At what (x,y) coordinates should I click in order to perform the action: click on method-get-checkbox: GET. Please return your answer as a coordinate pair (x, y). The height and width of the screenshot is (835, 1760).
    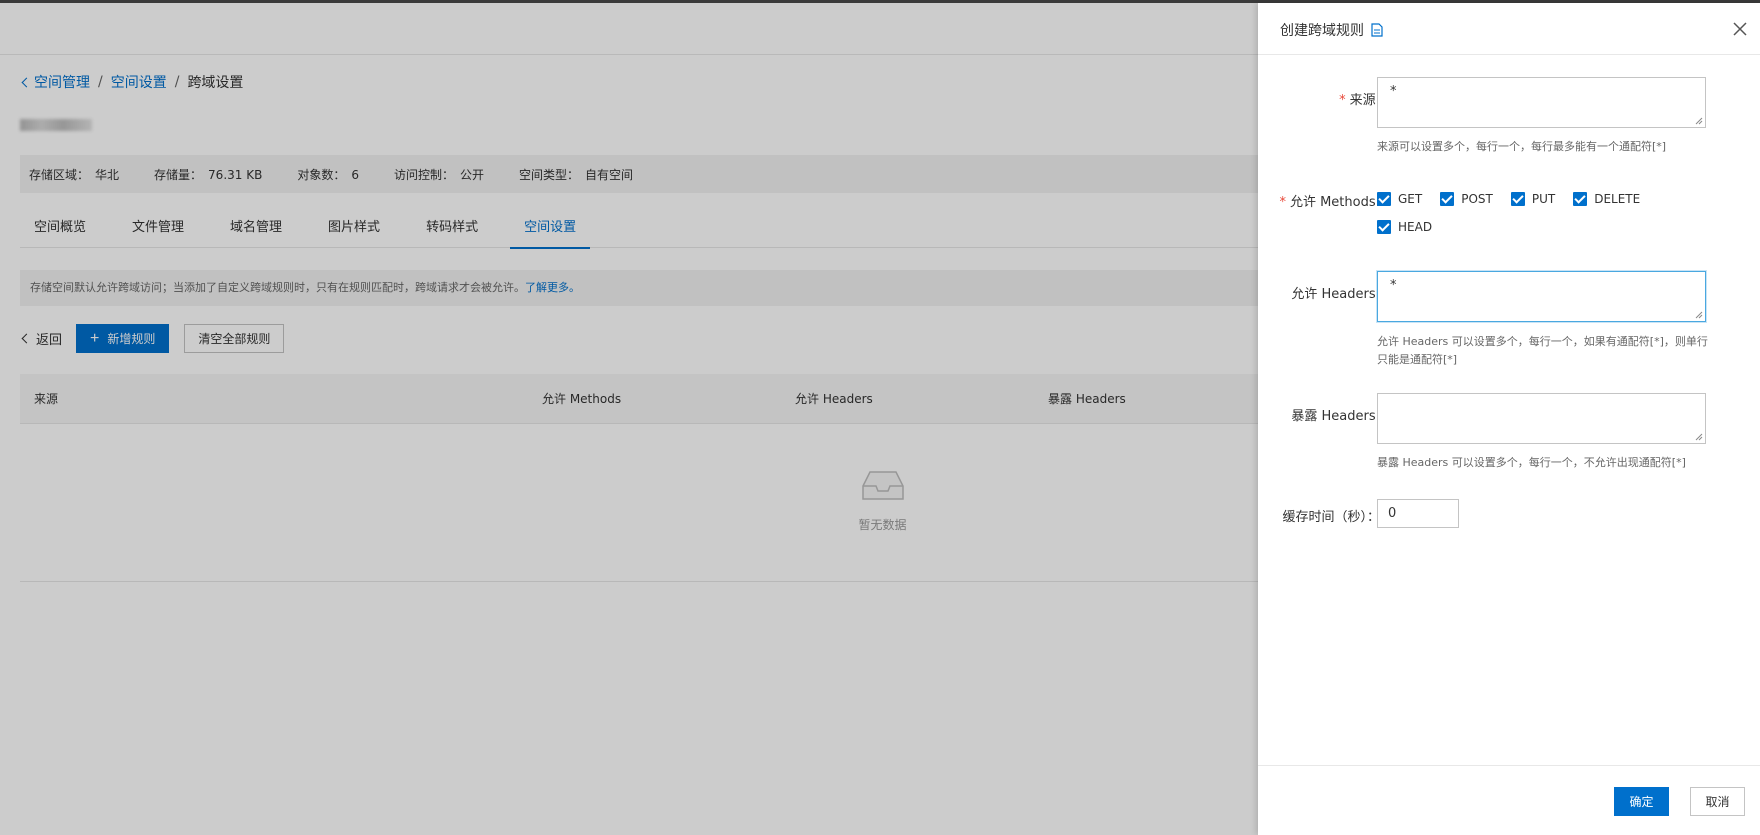
    Looking at the image, I should click on (1399, 199).